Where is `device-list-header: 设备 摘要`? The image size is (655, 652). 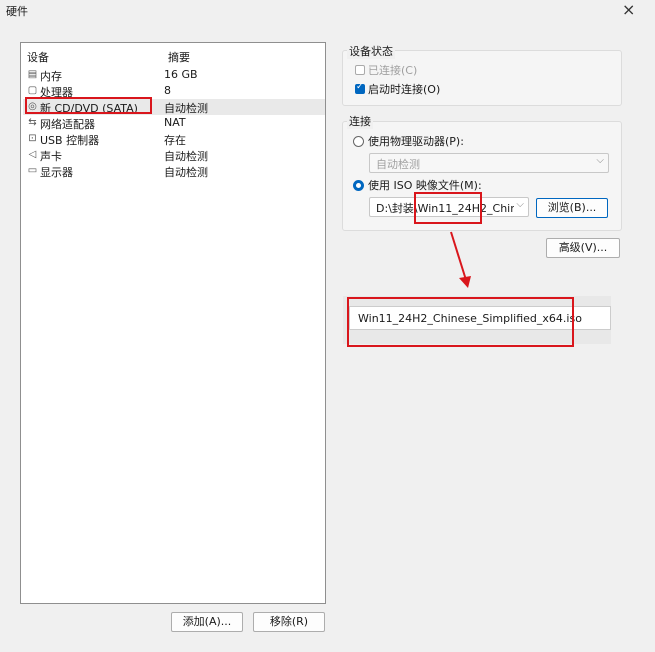
device-list-header: 设备 摘要 is located at coordinates (174, 56).